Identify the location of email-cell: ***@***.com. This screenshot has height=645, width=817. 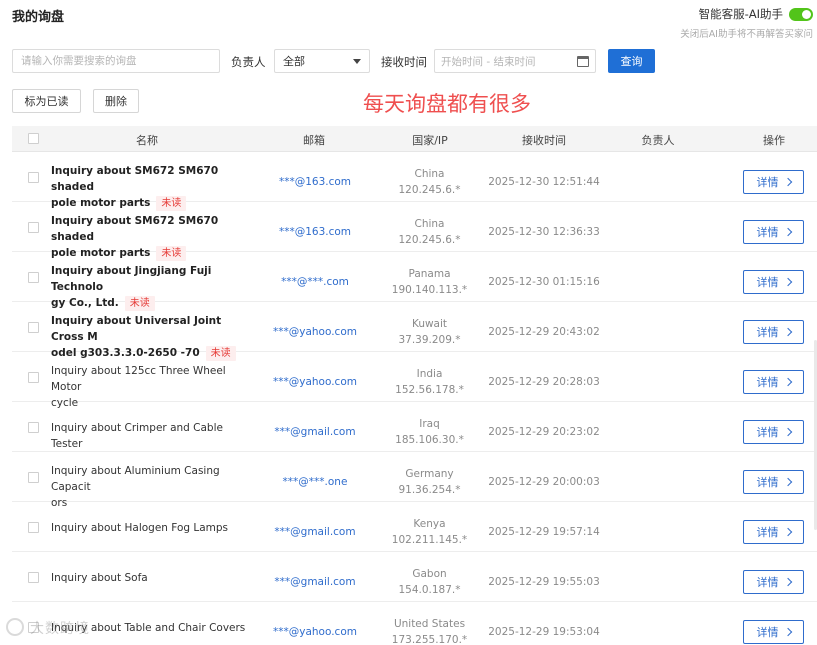
(315, 282).